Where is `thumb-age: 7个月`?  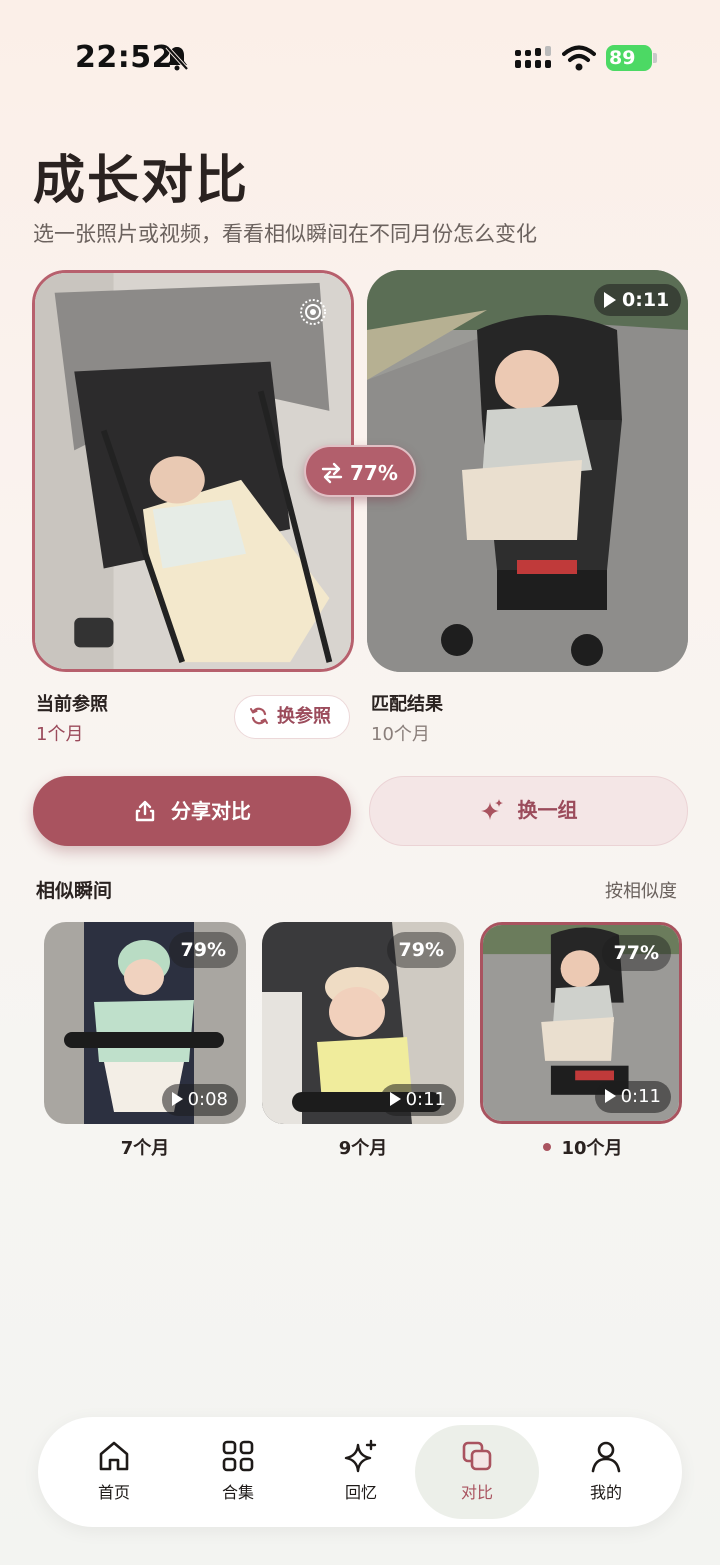
thumb-age: 7个月 is located at coordinates (145, 1148).